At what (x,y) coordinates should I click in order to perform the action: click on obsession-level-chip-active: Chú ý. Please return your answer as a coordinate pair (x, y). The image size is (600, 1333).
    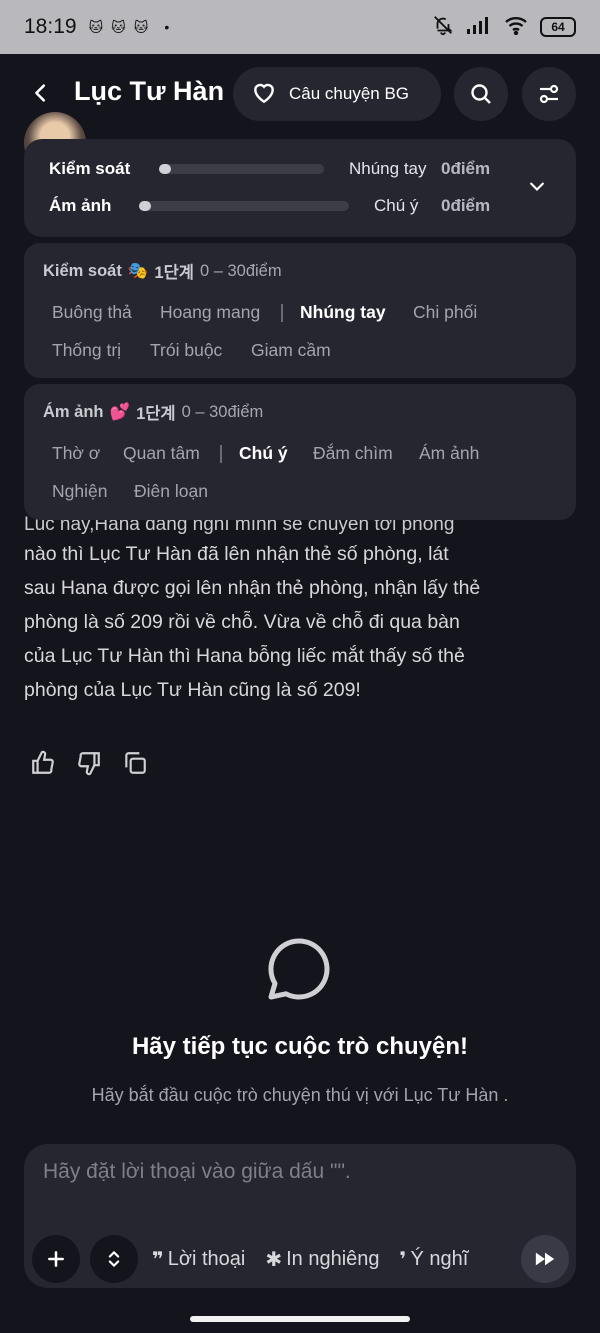
    Looking at the image, I should click on (263, 453).